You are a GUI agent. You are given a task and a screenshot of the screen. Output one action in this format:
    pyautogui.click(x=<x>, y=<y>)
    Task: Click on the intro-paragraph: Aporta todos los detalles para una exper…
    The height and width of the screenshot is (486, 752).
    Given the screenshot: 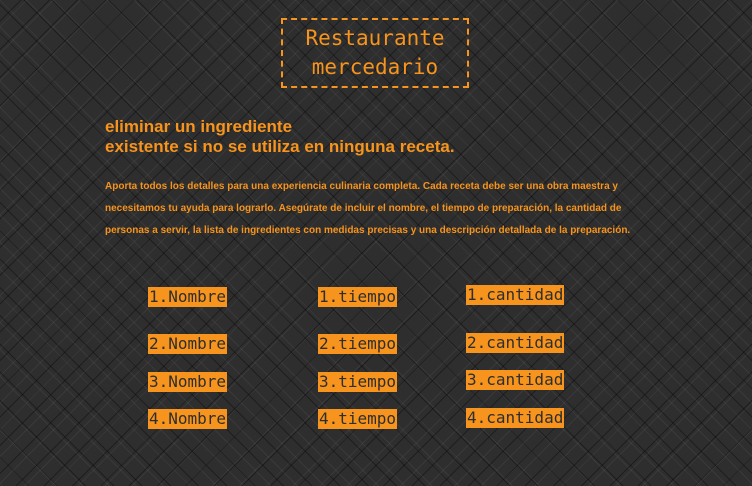 What is the action you would take?
    pyautogui.click(x=368, y=208)
    